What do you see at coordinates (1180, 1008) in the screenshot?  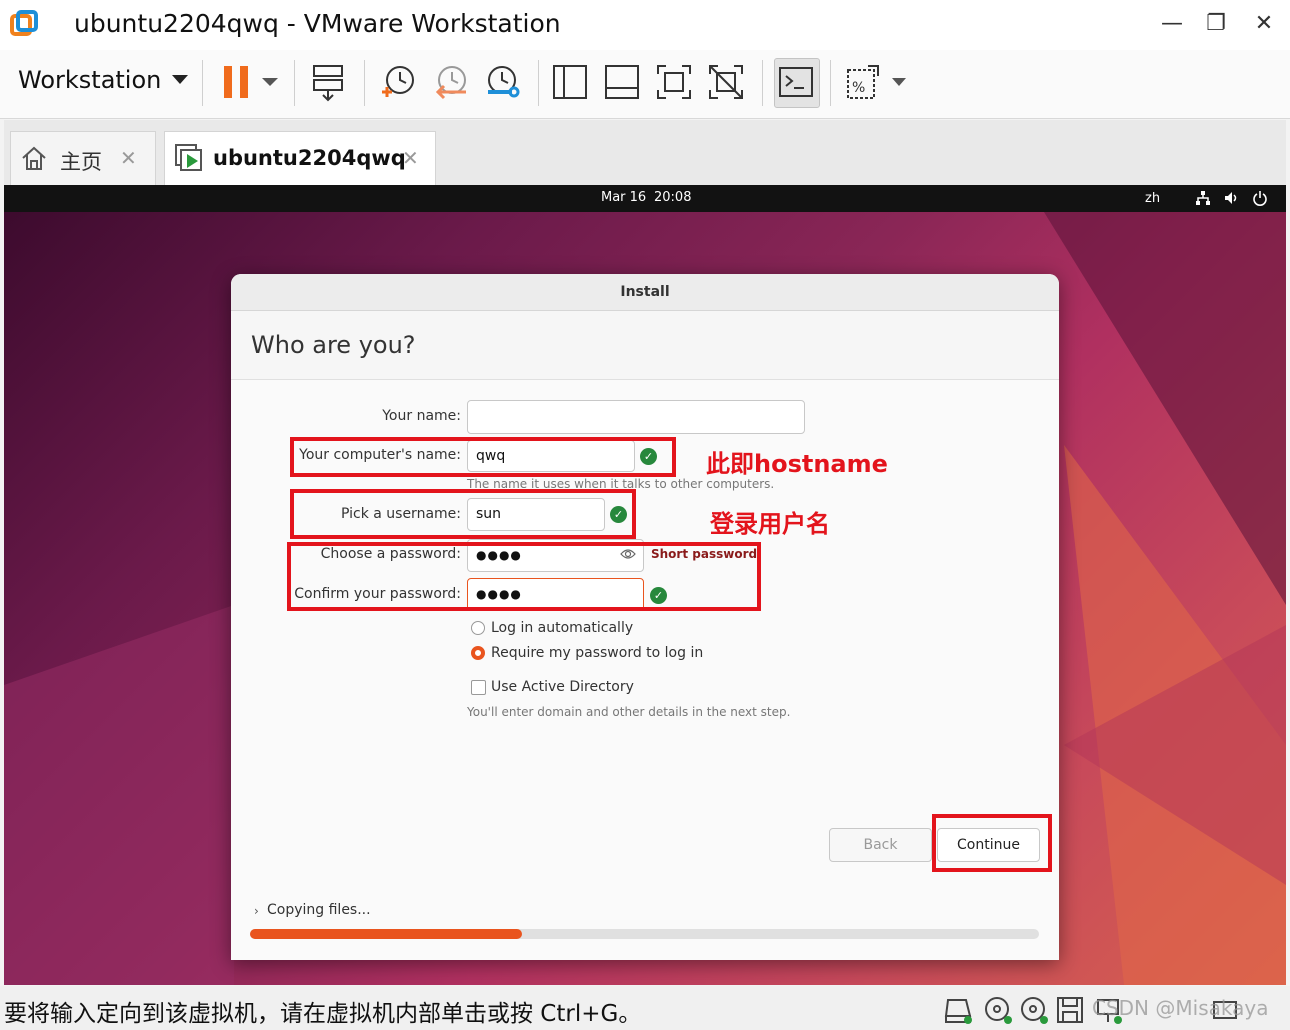 I see `watermark: CSDN @Misakaya` at bounding box center [1180, 1008].